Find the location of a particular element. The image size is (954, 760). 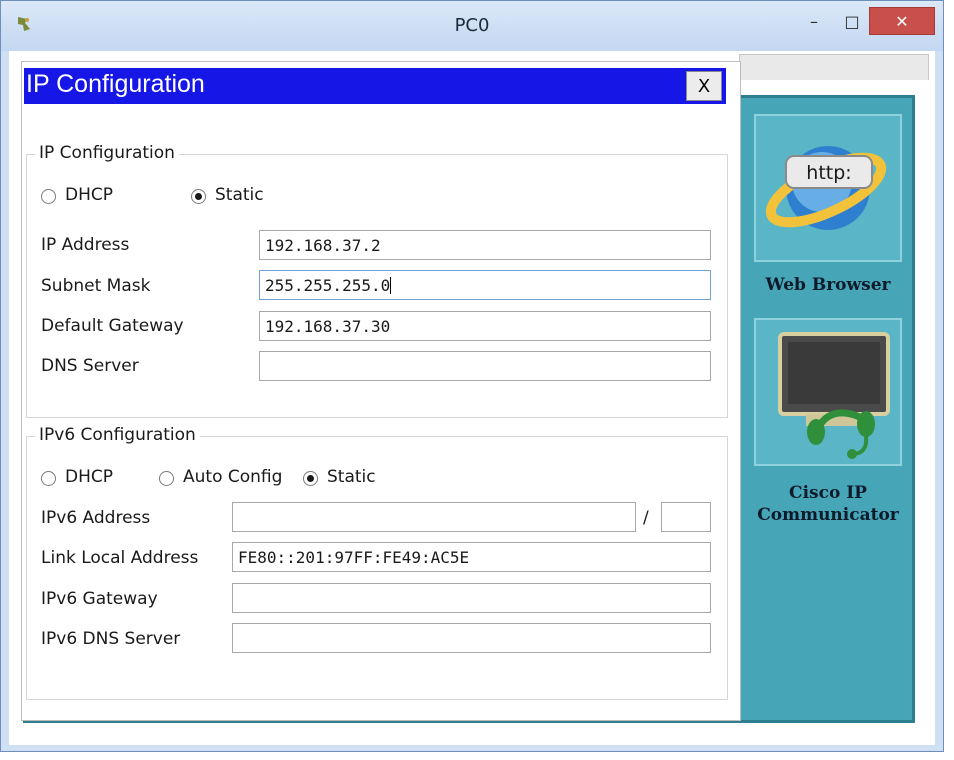

close-icon: ✕ is located at coordinates (902, 21).